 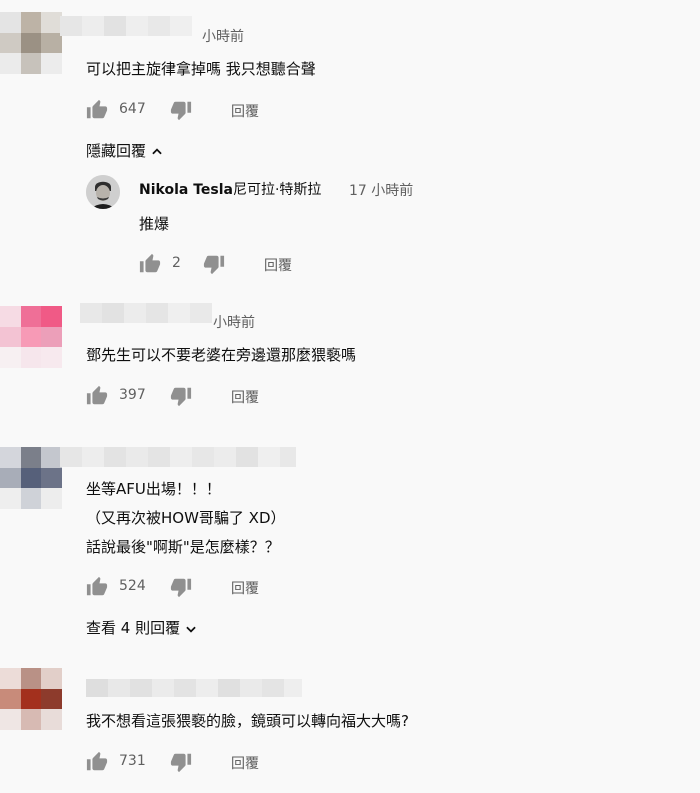 I want to click on comment-actions: 731 回覆, so click(x=186, y=762).